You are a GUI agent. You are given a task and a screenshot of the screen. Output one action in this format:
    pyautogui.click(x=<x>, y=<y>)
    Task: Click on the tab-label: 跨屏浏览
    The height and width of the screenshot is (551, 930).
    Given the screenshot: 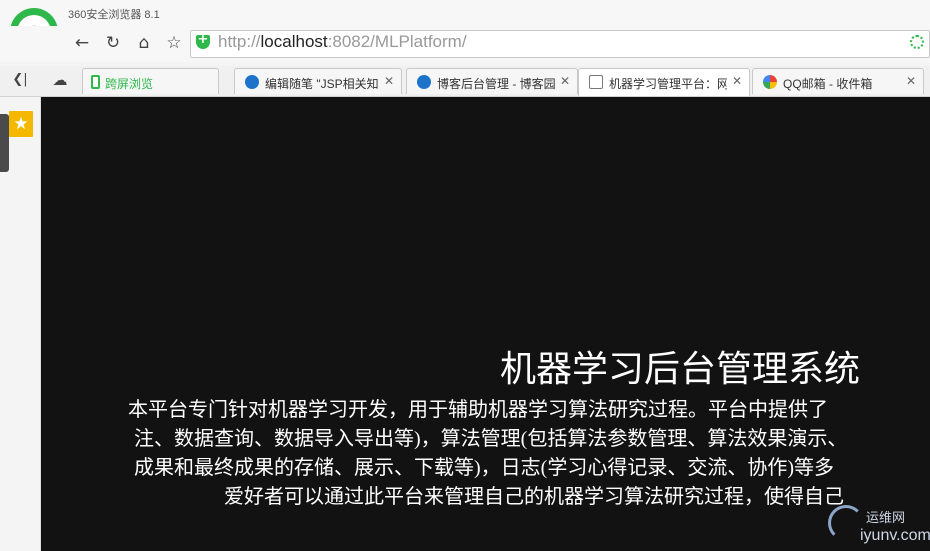 What is the action you would take?
    pyautogui.click(x=129, y=84)
    